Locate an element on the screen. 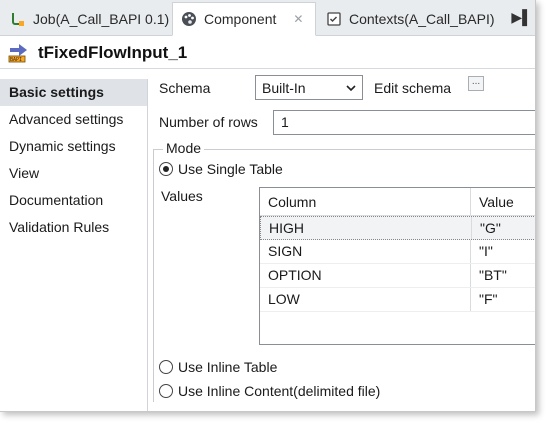 This screenshot has width=548, height=423. tab-contexts: Contexts(A_Call_BAPI) is located at coordinates (410, 19).